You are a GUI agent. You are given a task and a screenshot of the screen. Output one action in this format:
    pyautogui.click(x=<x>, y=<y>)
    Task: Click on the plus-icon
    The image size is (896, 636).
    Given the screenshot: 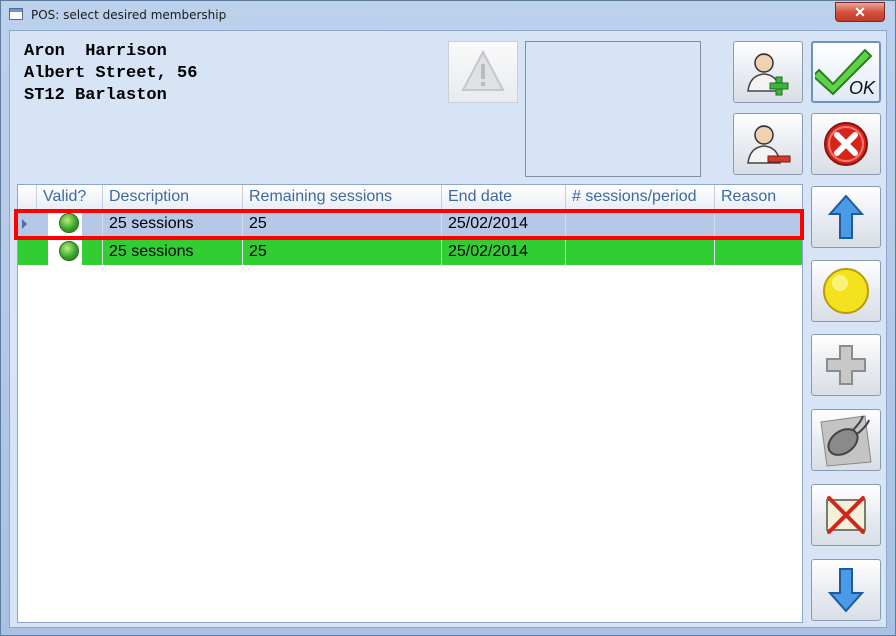 What is the action you would take?
    pyautogui.click(x=846, y=365)
    